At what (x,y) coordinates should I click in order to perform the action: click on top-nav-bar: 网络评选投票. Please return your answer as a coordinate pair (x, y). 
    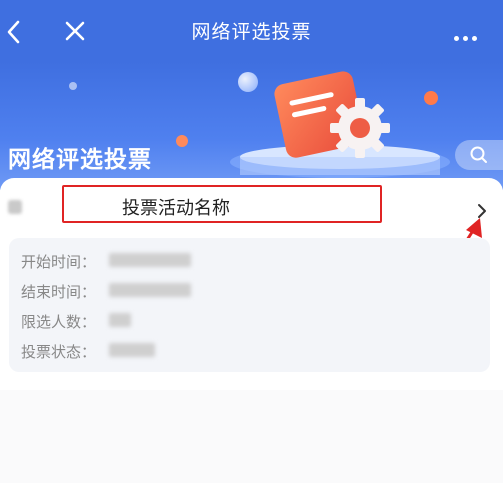
    Looking at the image, I should click on (251, 31).